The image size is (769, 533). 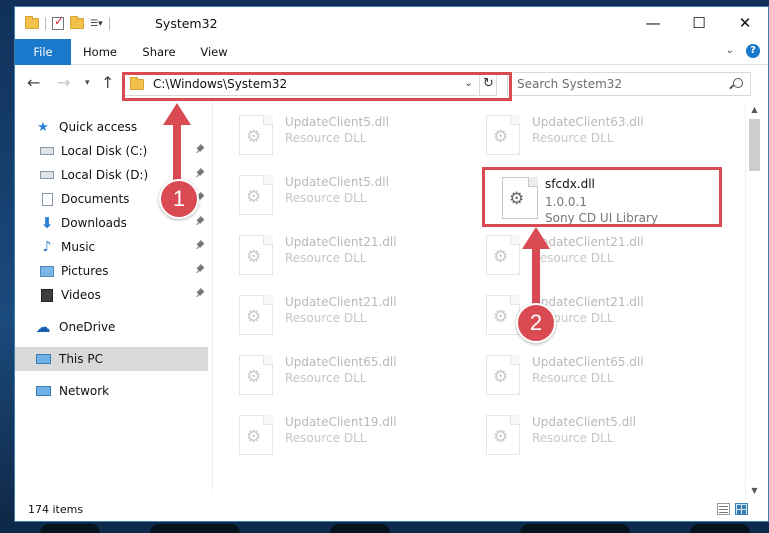 What do you see at coordinates (588, 122) in the screenshot?
I see `file-name: UpdateClient63.dll` at bounding box center [588, 122].